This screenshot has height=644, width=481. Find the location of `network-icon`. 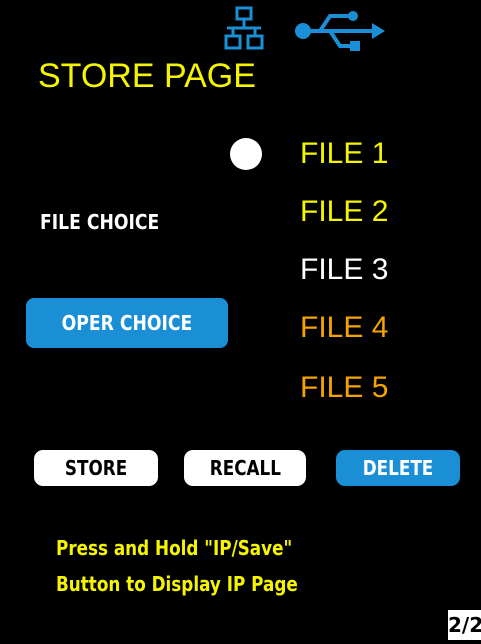

network-icon is located at coordinates (244, 29).